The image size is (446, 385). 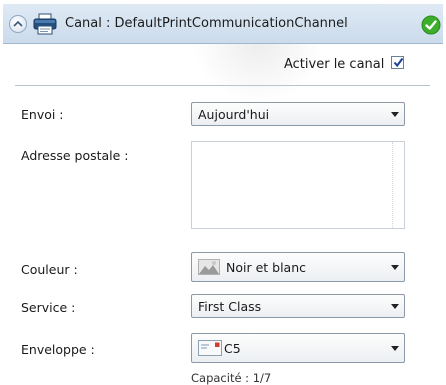 I want to click on activate-channel-label: Activer le canal, so click(x=334, y=64).